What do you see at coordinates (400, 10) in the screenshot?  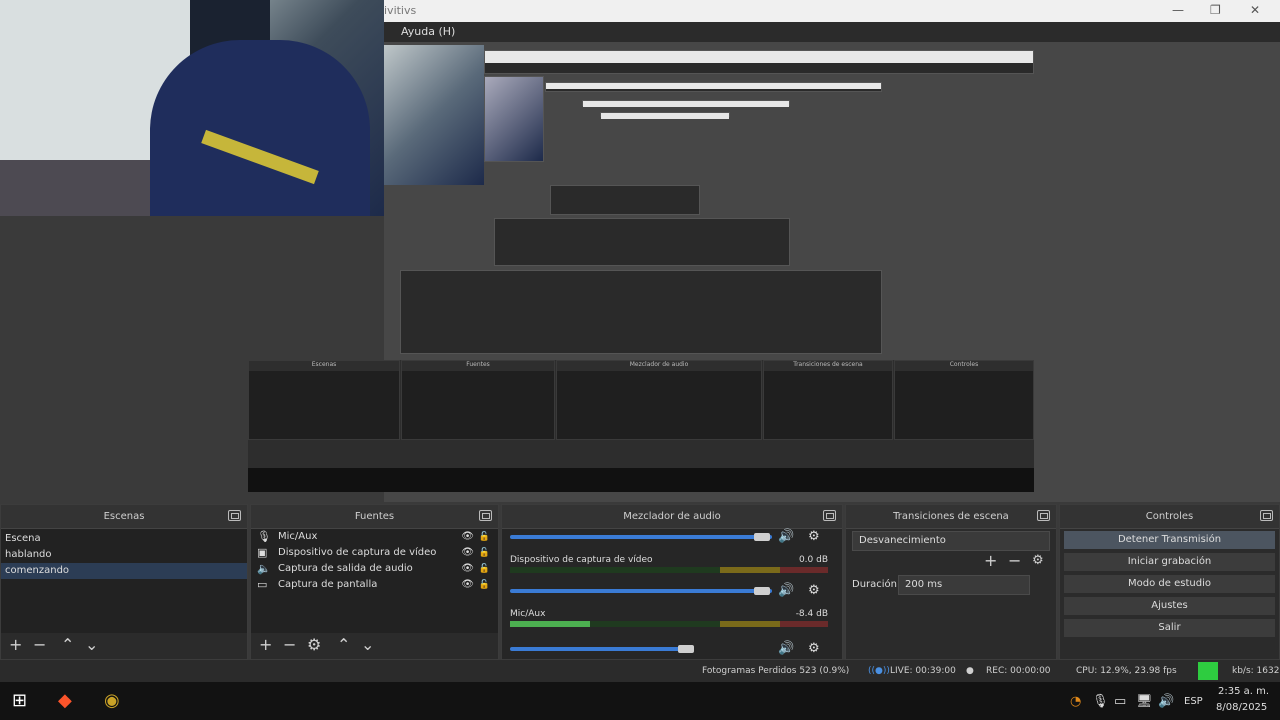 I see `window-title: ivitivs` at bounding box center [400, 10].